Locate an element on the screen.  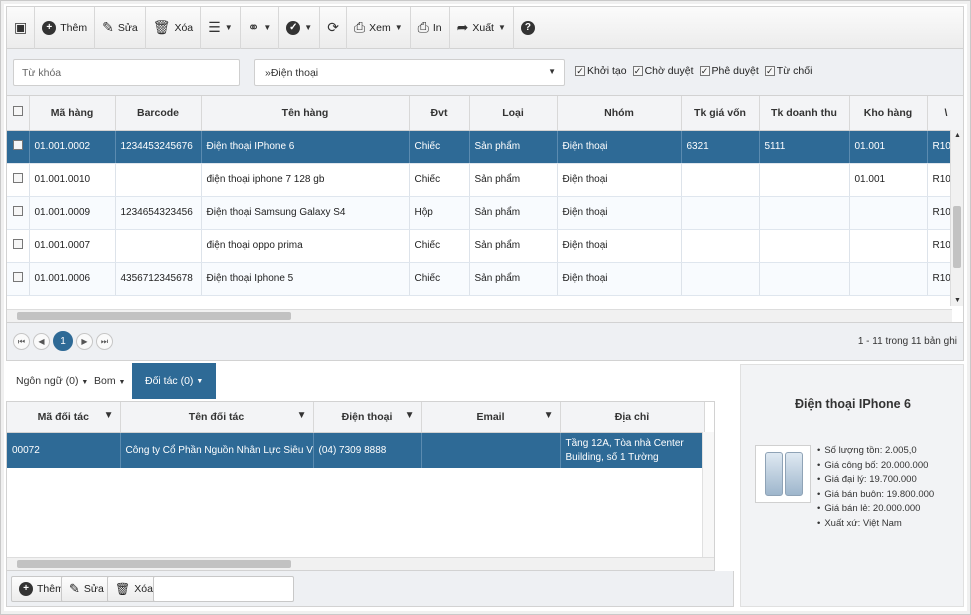
cell-name: Điện thoại Iphone 5 is located at coordinates (305, 279).